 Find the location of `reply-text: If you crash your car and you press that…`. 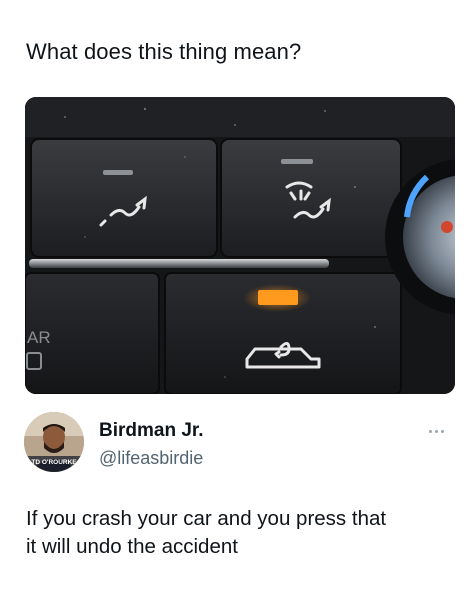

reply-text: If you crash your car and you press that… is located at coordinates (241, 533).